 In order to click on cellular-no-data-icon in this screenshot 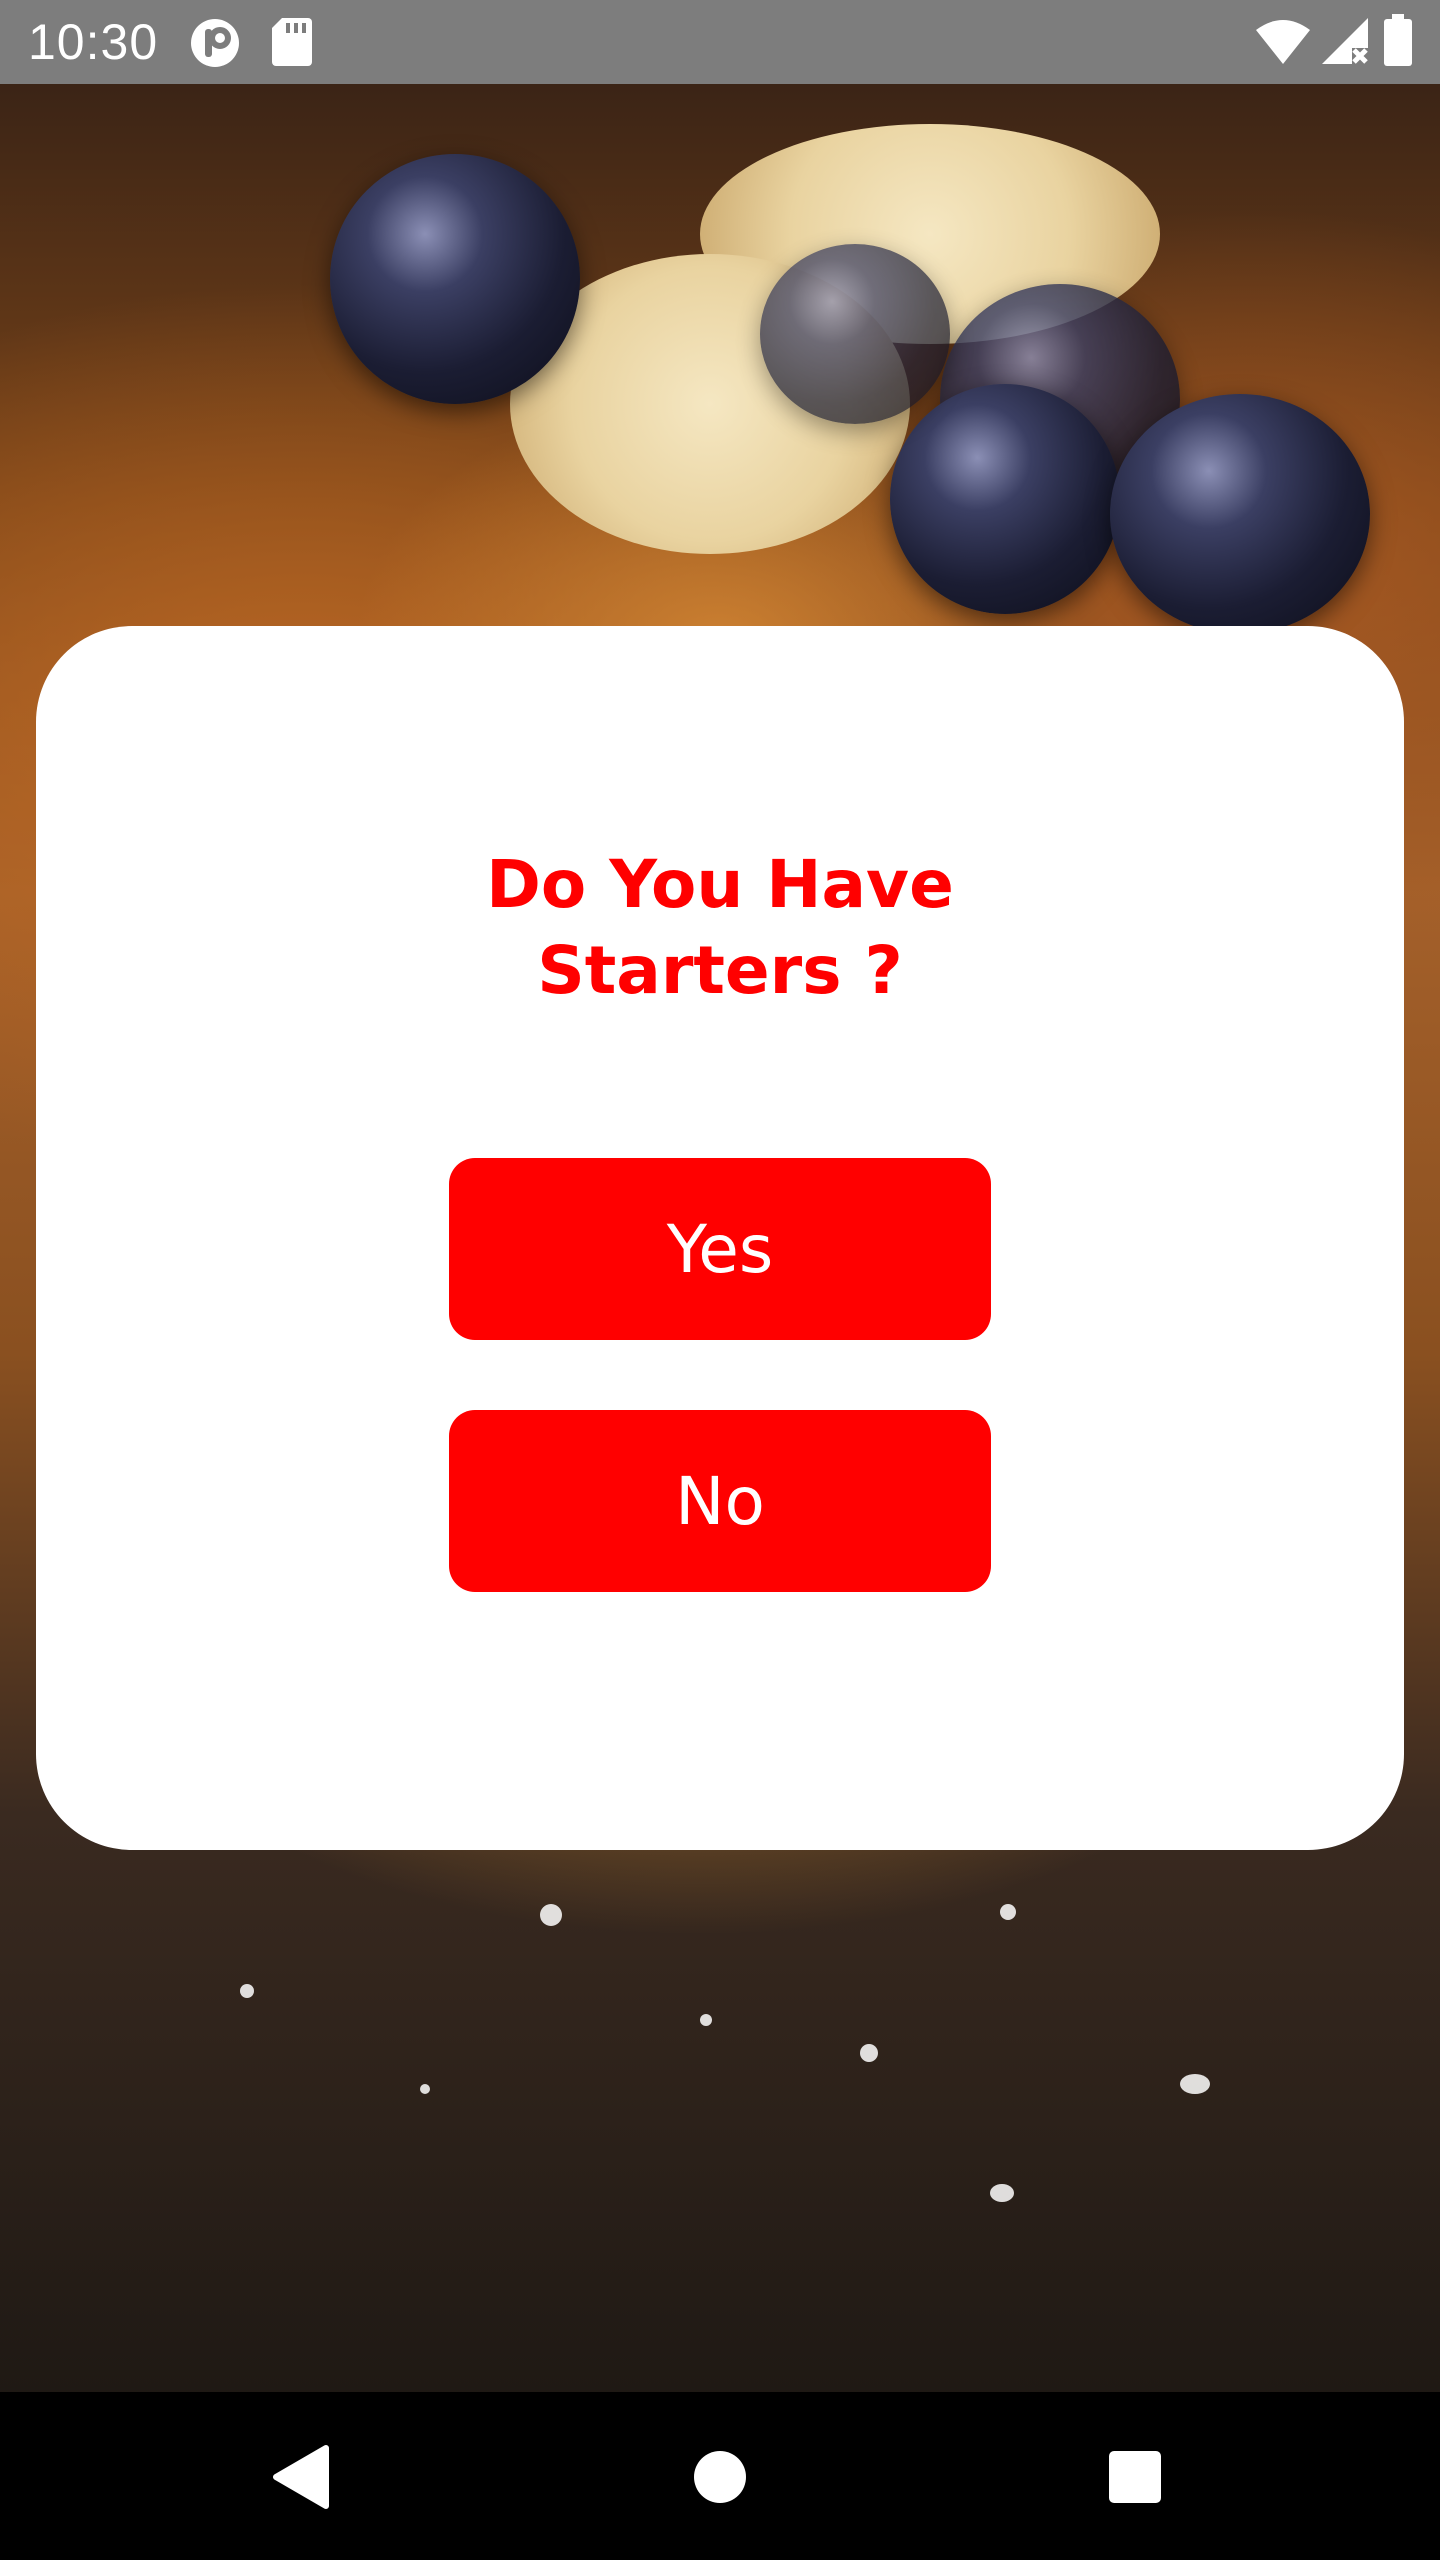, I will do `click(1345, 41)`.